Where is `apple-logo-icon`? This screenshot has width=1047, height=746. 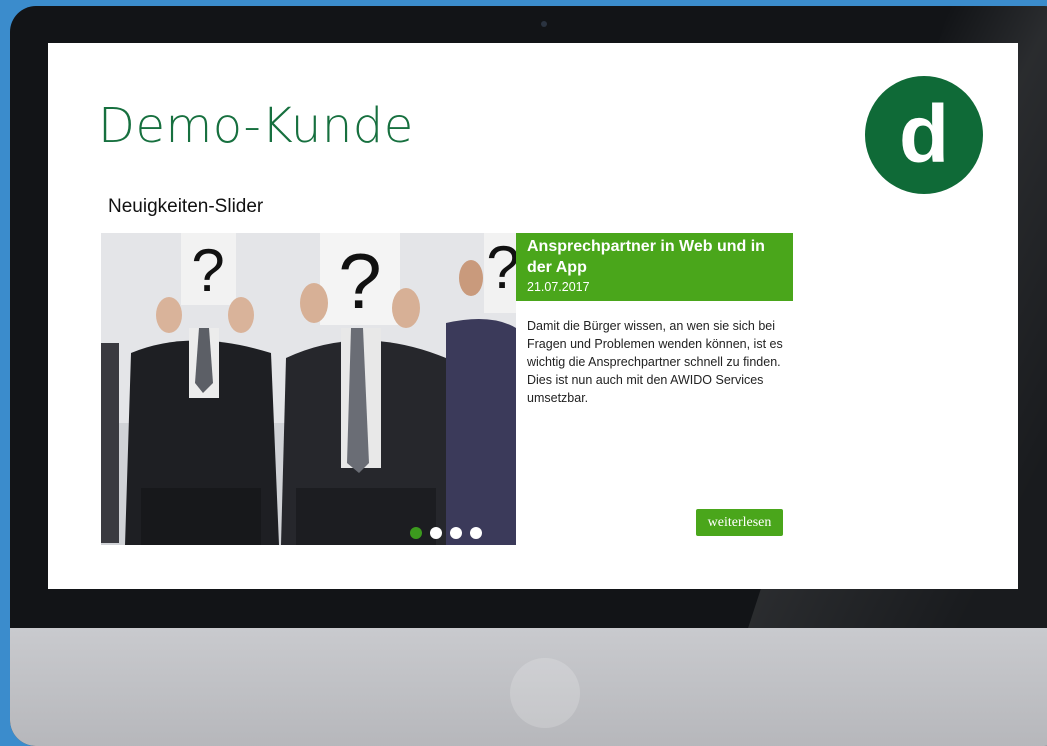
apple-logo-icon is located at coordinates (545, 693).